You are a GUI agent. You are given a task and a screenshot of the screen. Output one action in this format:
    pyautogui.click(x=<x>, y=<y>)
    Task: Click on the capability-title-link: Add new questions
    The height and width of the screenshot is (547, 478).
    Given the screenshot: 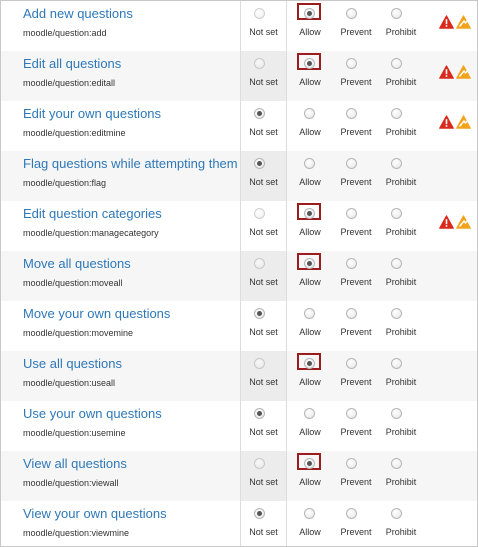 What is the action you would take?
    pyautogui.click(x=78, y=13)
    